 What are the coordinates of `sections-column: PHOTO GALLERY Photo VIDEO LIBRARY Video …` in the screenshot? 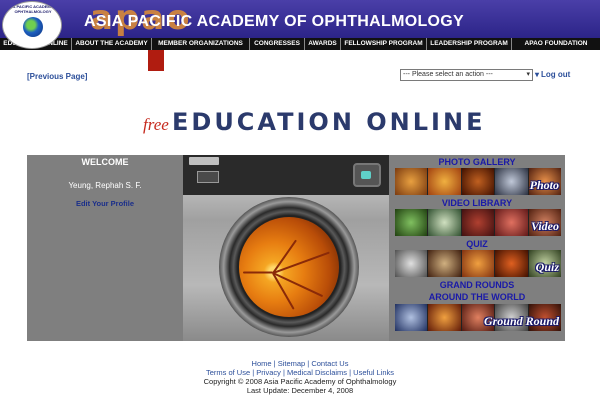 It's located at (477, 248).